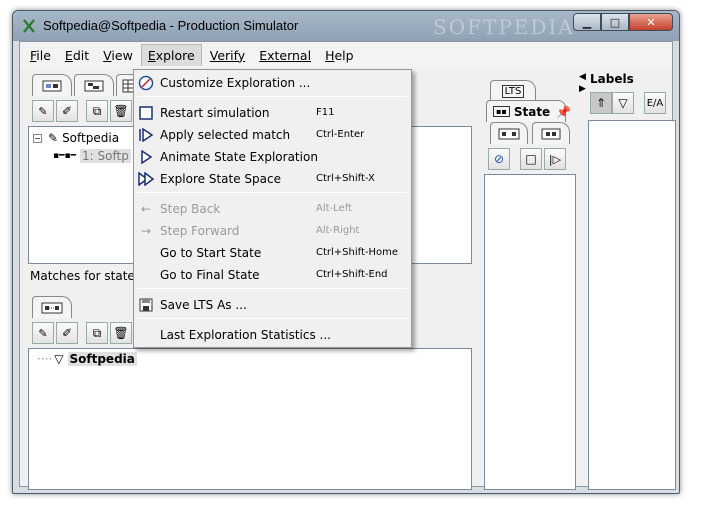 The image size is (701, 514). What do you see at coordinates (564, 111) in the screenshot?
I see `pin-icon: 📌` at bounding box center [564, 111].